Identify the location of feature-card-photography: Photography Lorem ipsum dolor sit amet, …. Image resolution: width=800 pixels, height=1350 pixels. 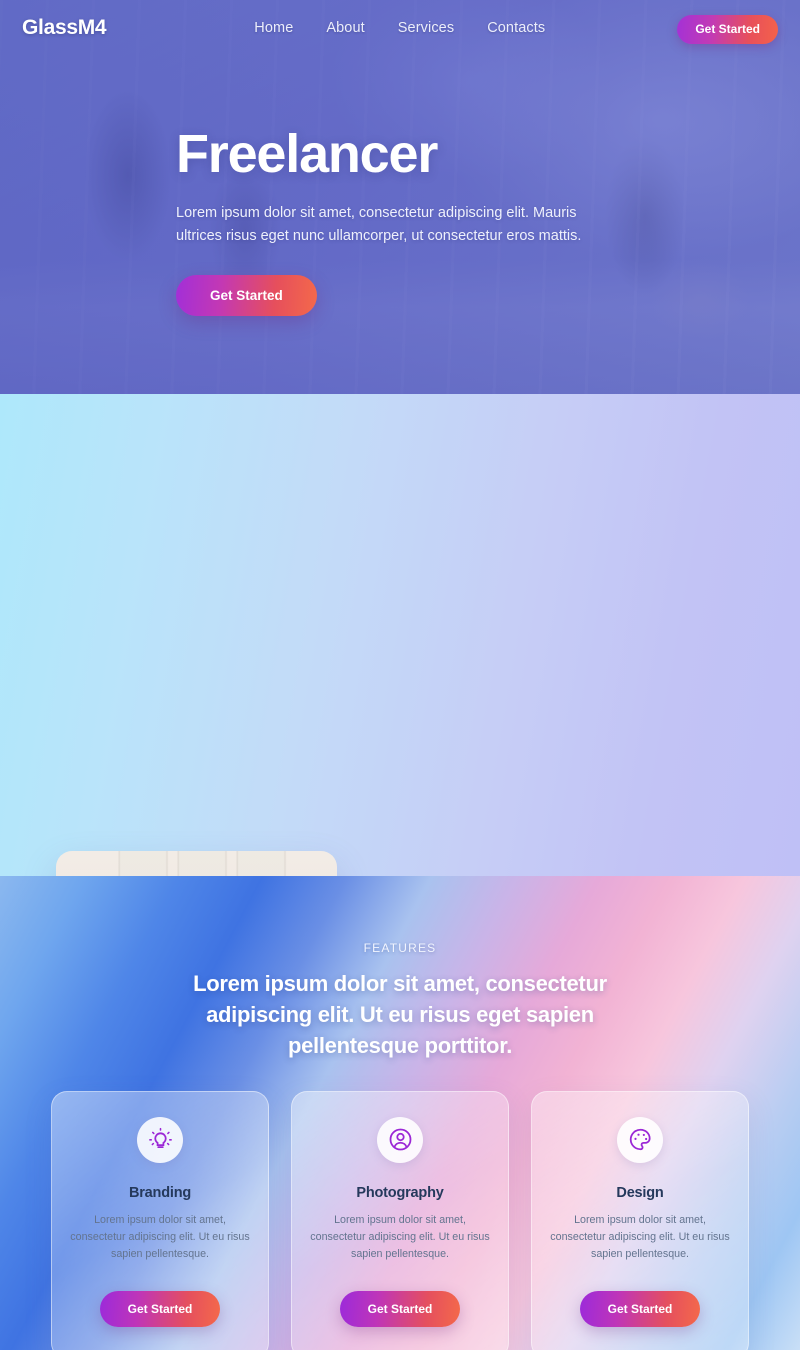
(400, 1220).